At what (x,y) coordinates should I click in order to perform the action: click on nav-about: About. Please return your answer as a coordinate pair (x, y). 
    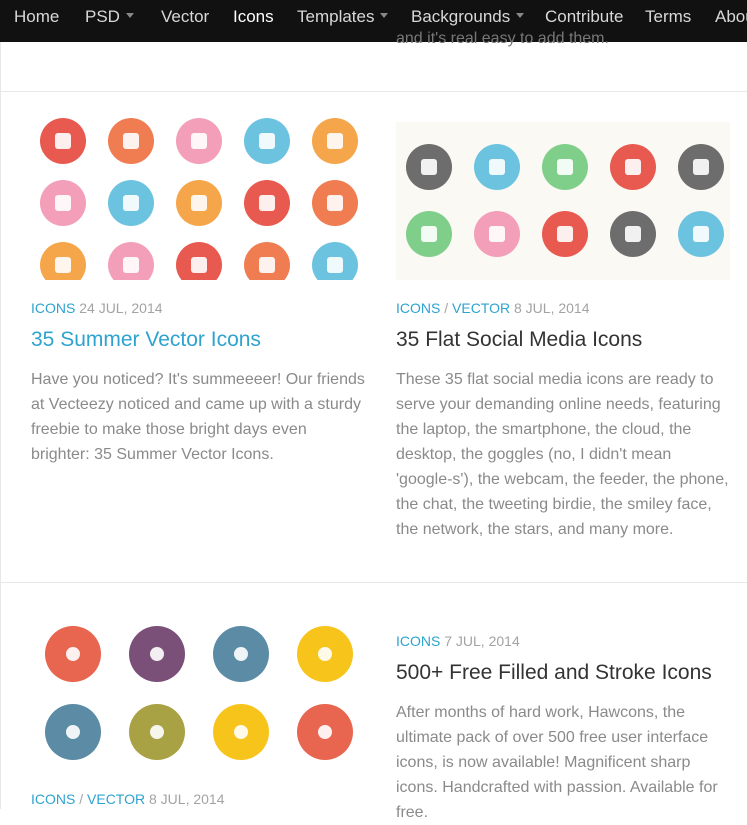
    Looking at the image, I should click on (731, 21).